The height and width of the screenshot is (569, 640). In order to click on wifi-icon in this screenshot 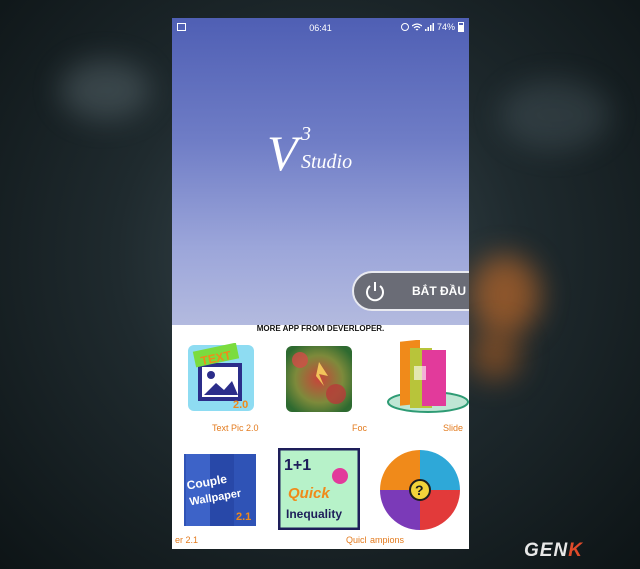, I will do `click(416, 27)`.